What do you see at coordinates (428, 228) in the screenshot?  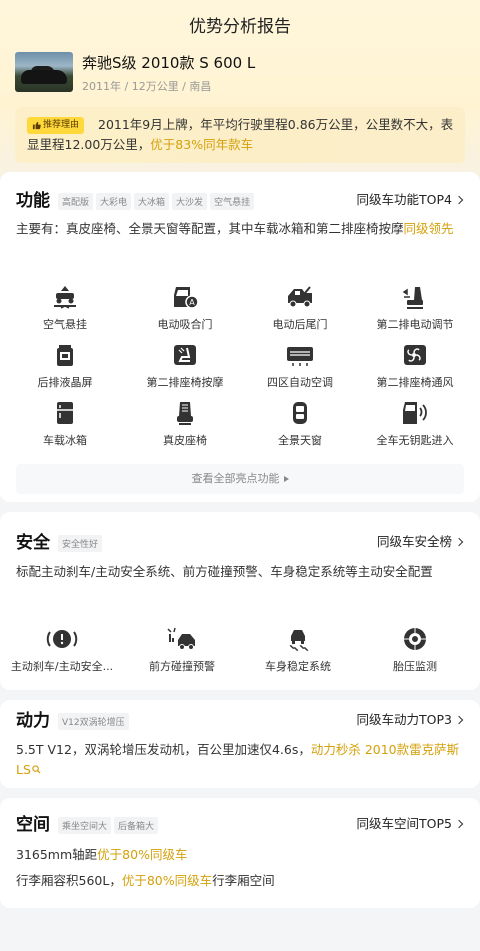 I see `features-summary-highlight: 同级领先` at bounding box center [428, 228].